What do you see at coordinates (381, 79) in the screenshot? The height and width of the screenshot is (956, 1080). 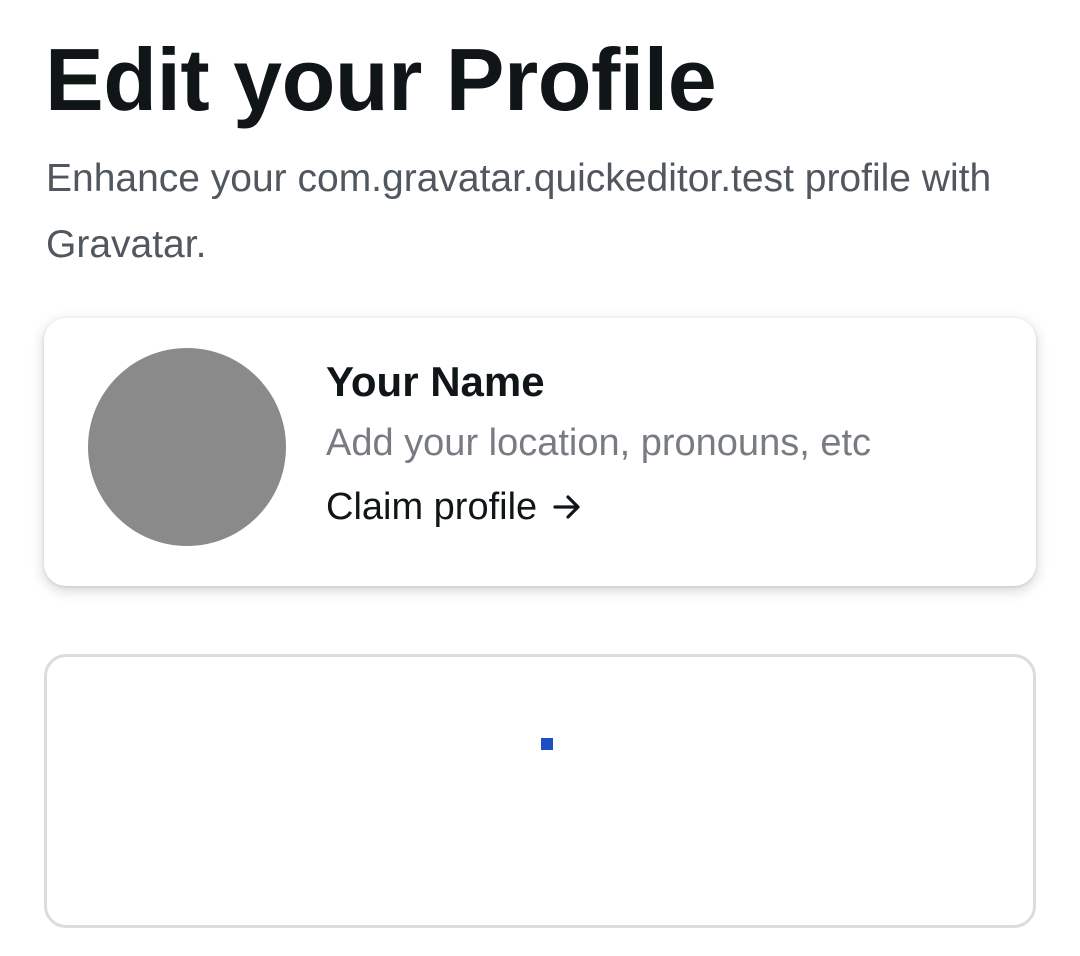 I see `page-title: Edit your Profile` at bounding box center [381, 79].